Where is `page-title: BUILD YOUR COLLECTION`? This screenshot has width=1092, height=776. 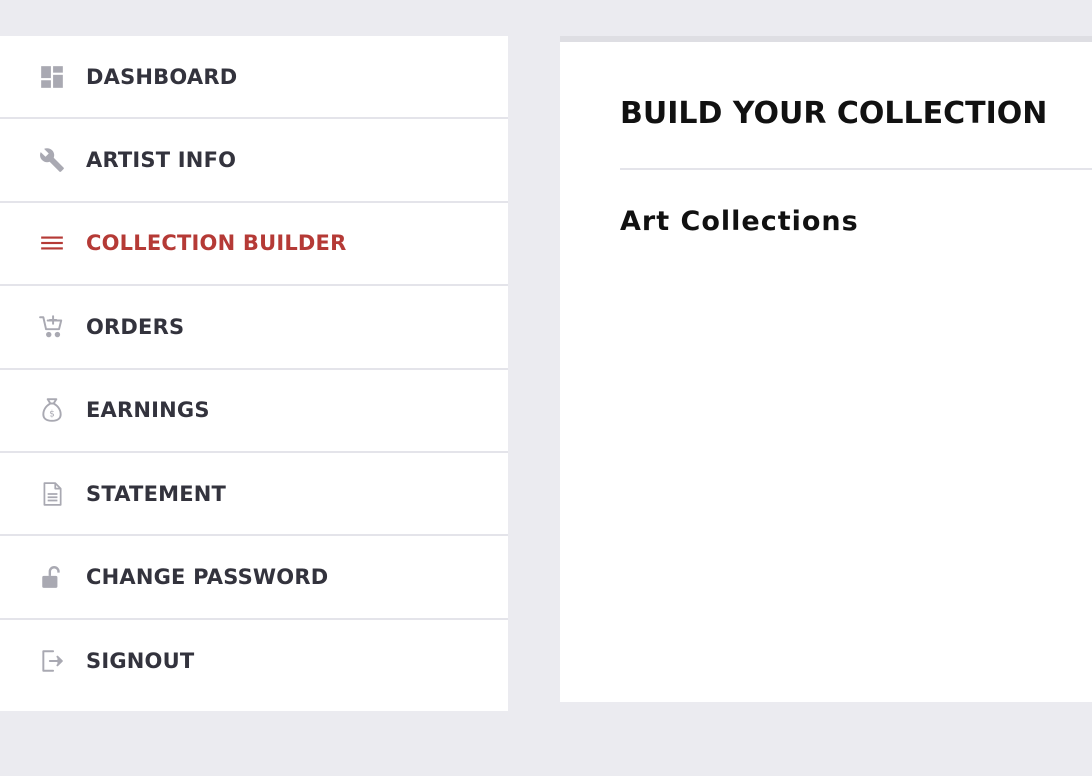
page-title: BUILD YOUR COLLECTION is located at coordinates (834, 113).